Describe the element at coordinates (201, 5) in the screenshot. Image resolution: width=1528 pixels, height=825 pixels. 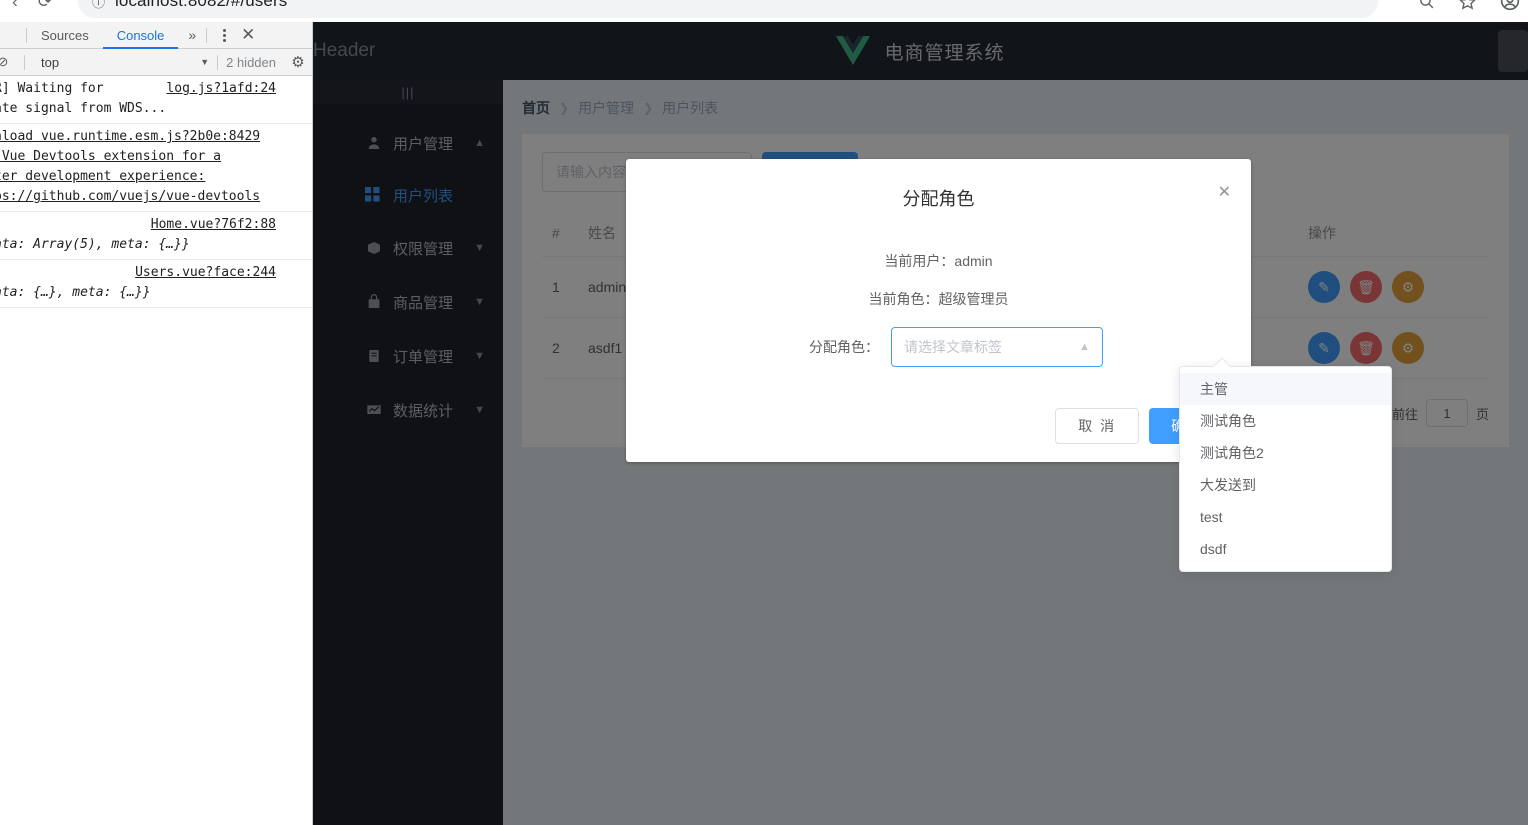
I see `address-bar-url: localhost:8082/#/users` at that location.